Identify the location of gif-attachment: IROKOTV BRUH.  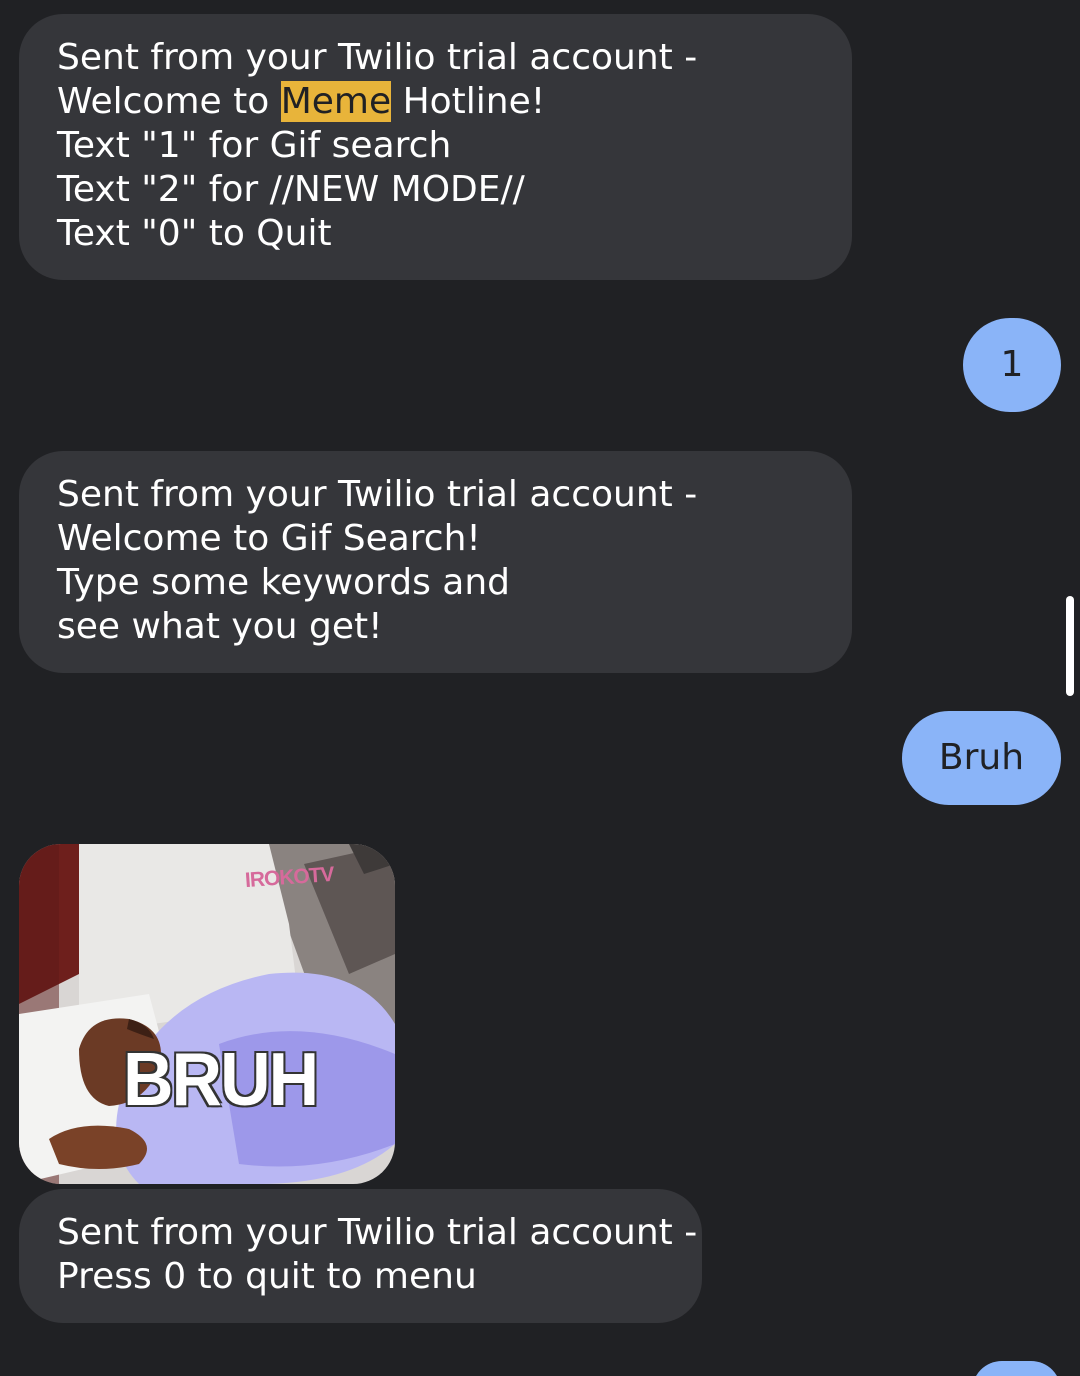
(207, 1014).